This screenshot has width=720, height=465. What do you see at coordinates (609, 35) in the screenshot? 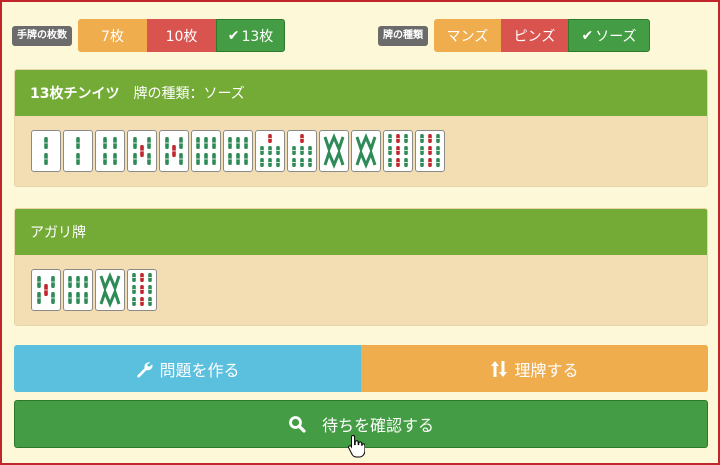
I see `souzu-button: ✔ ソーズ` at bounding box center [609, 35].